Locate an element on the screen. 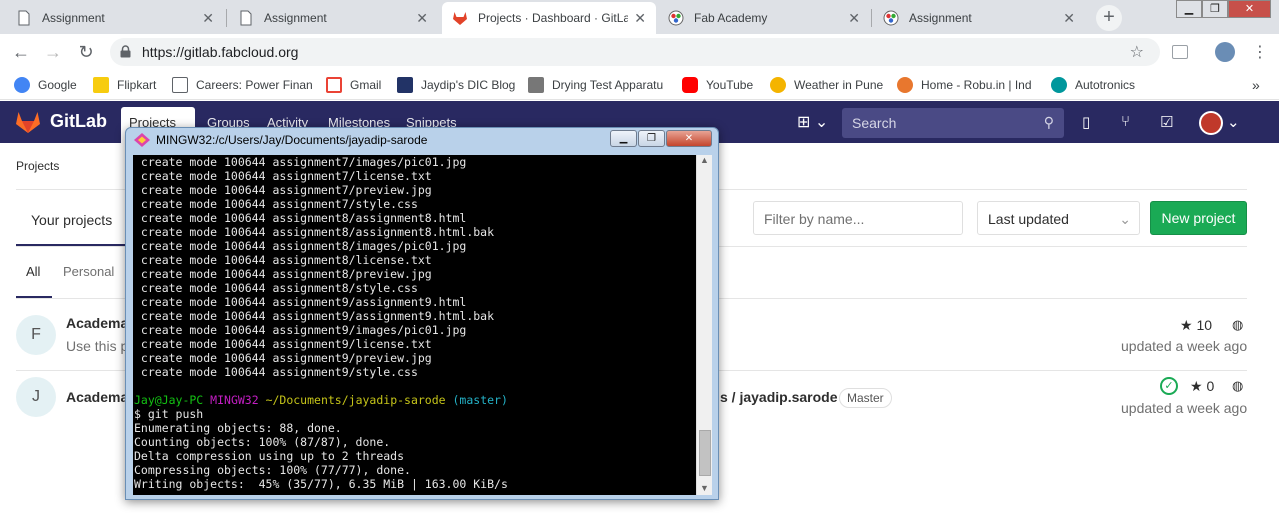  gitlab-brand: GitLab is located at coordinates (78, 121).